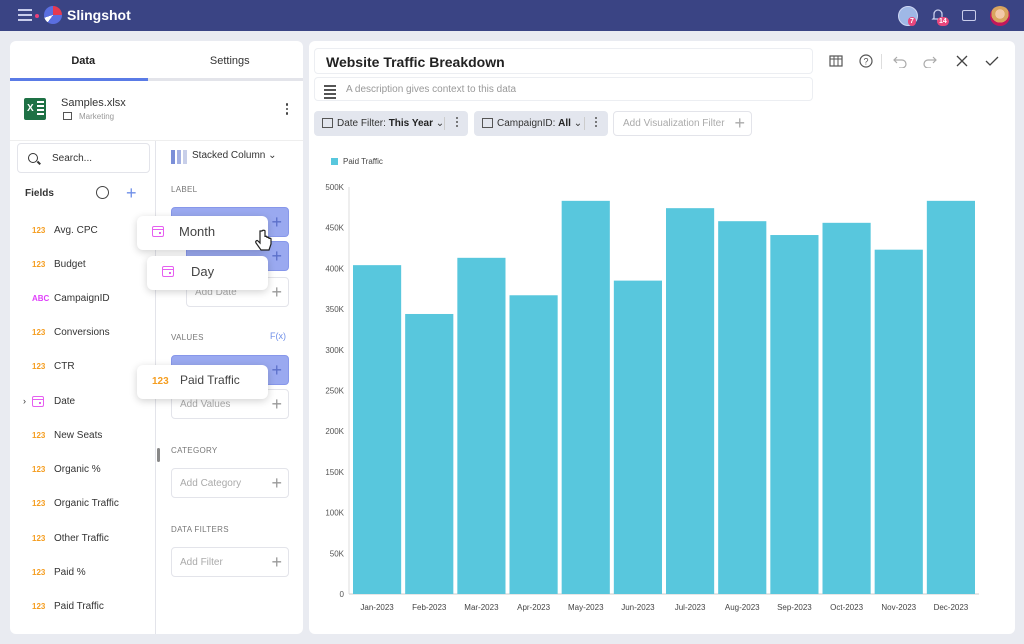 Image resolution: width=1024 pixels, height=644 pixels. Describe the element at coordinates (37, 16) in the screenshot. I see `notification-dot` at that location.